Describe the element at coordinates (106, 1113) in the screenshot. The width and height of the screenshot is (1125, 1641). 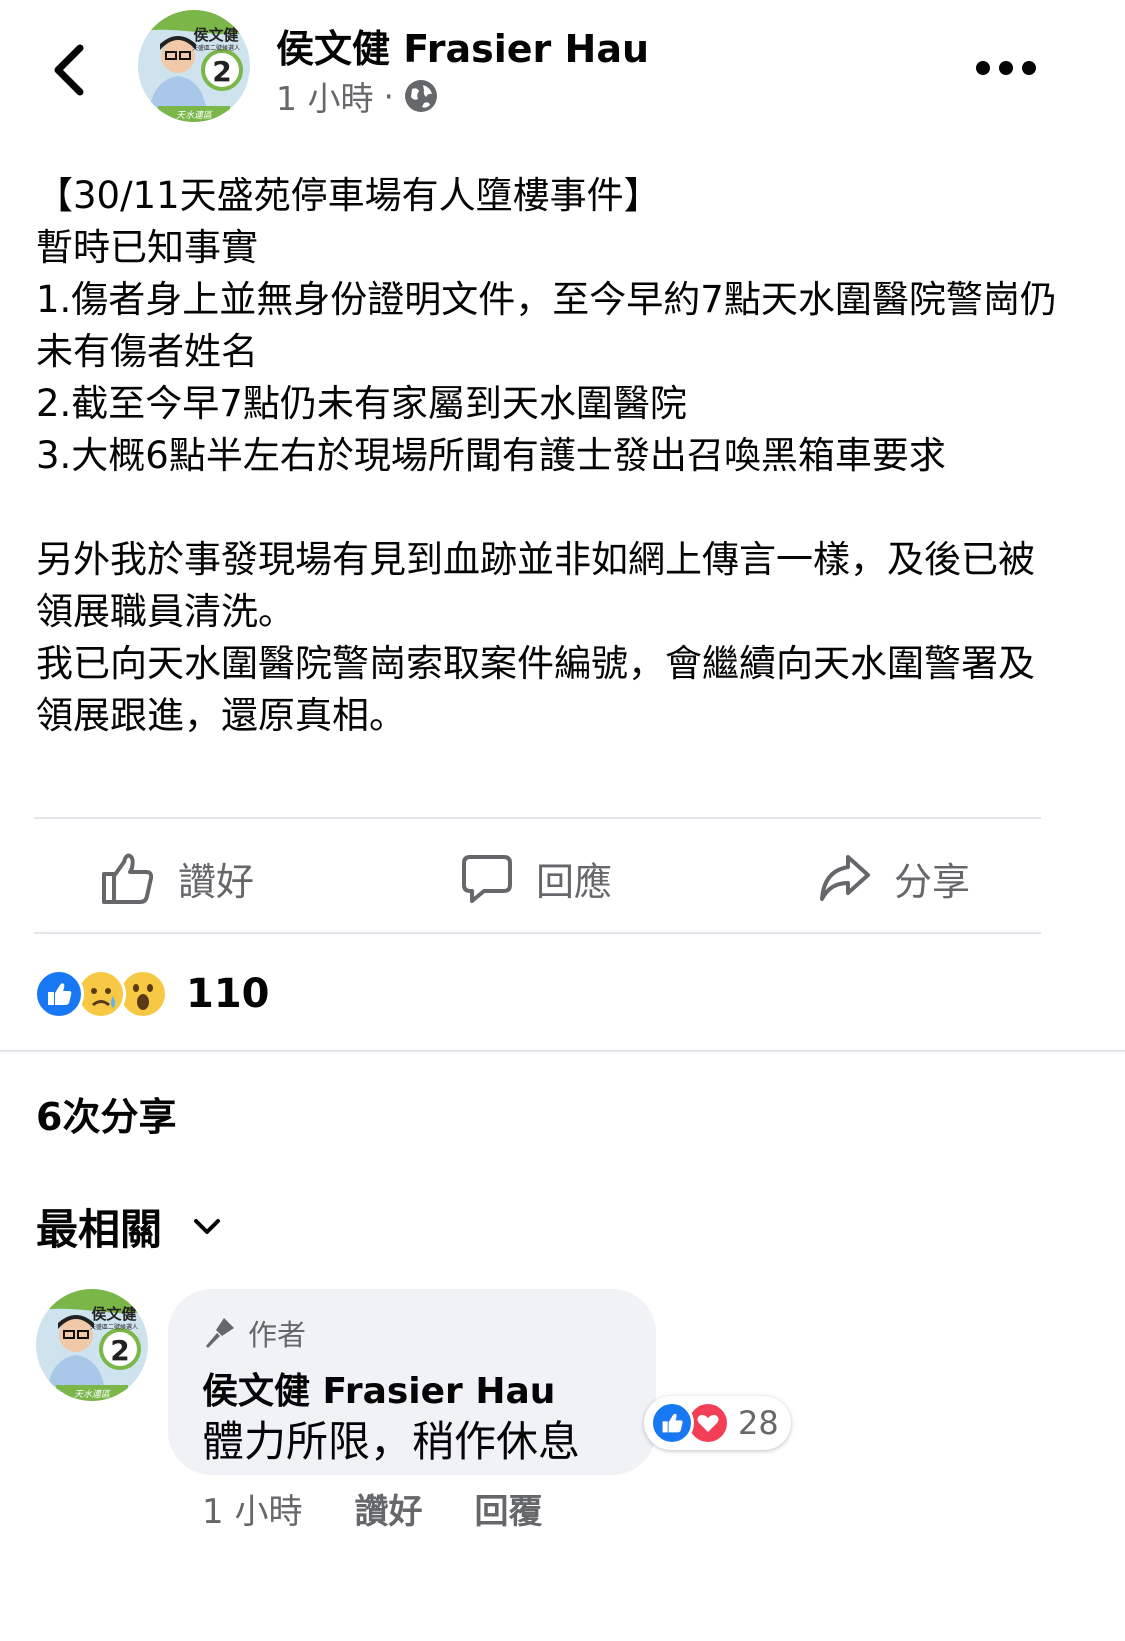
I see `shares-count: 6次分享` at that location.